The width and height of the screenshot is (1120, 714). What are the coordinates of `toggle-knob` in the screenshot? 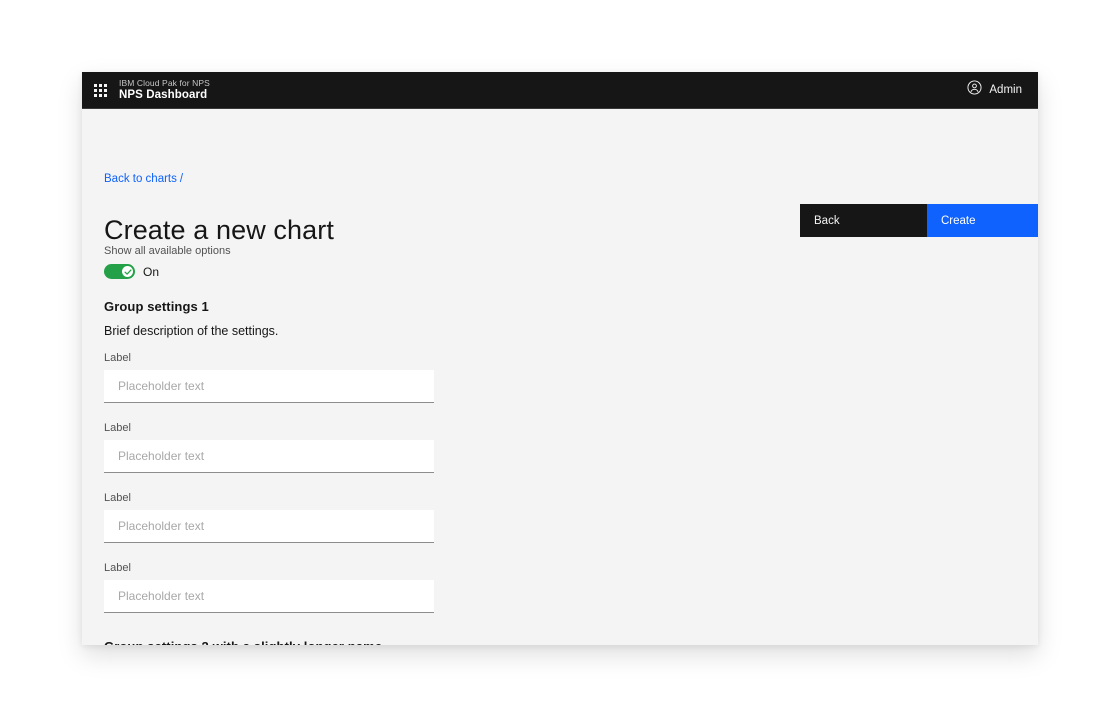 It's located at (127, 271).